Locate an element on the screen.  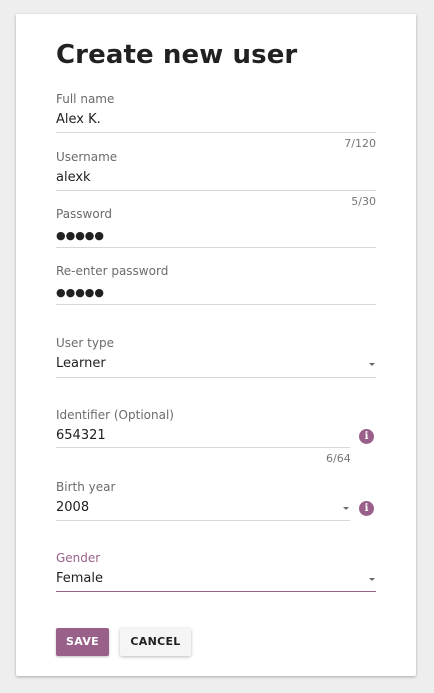
password-input: ●●●●● is located at coordinates (80, 235).